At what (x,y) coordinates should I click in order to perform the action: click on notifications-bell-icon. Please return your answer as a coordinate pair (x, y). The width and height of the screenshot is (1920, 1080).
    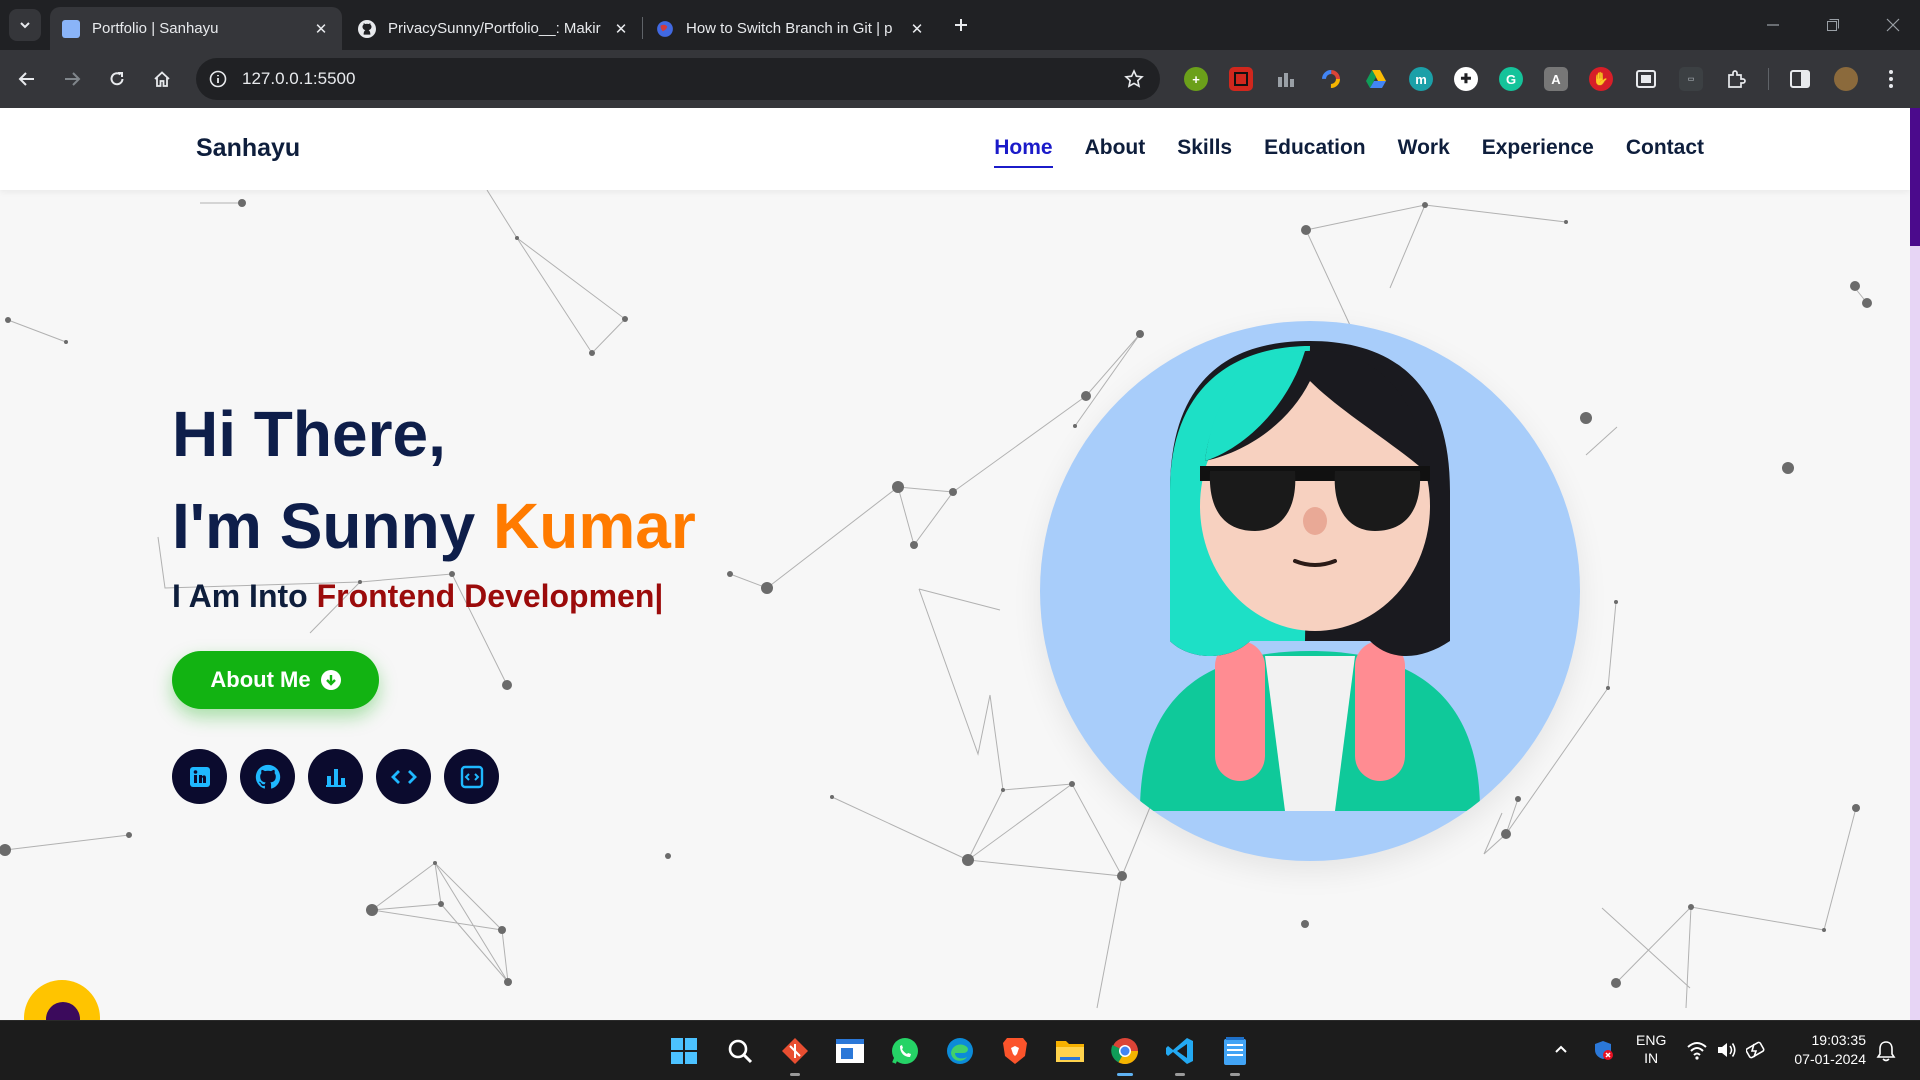
    Looking at the image, I should click on (1886, 1052).